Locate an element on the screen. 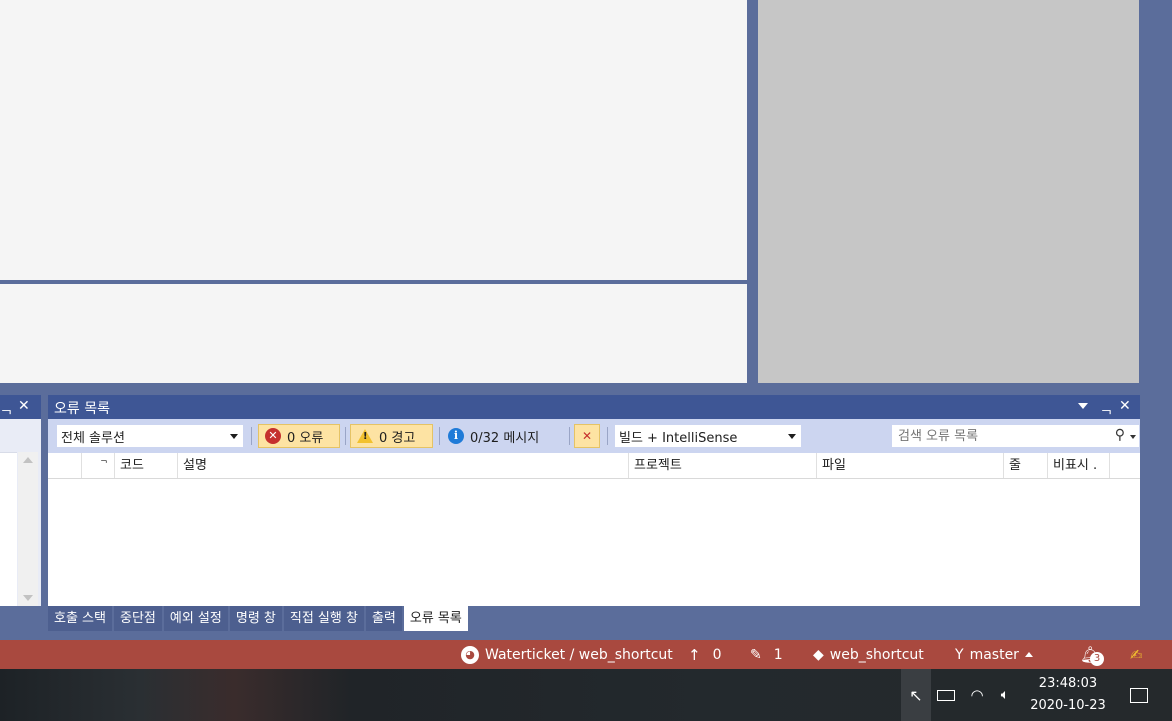  repo-name-label: web_shortcut is located at coordinates (876, 654).